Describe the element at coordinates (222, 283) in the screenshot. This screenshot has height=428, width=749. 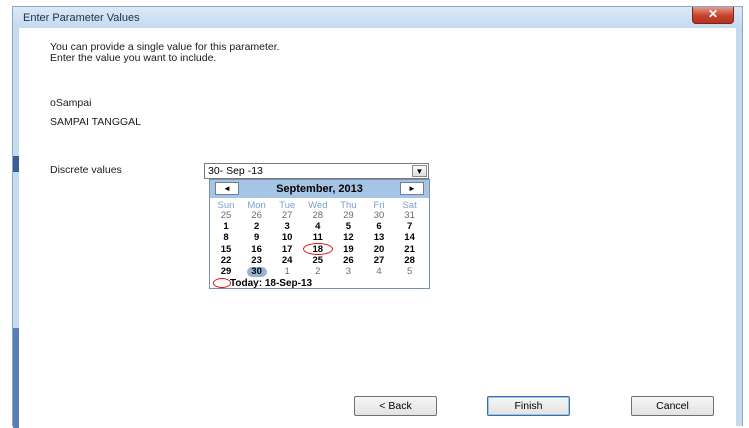
I see `today-marker-icon` at that location.